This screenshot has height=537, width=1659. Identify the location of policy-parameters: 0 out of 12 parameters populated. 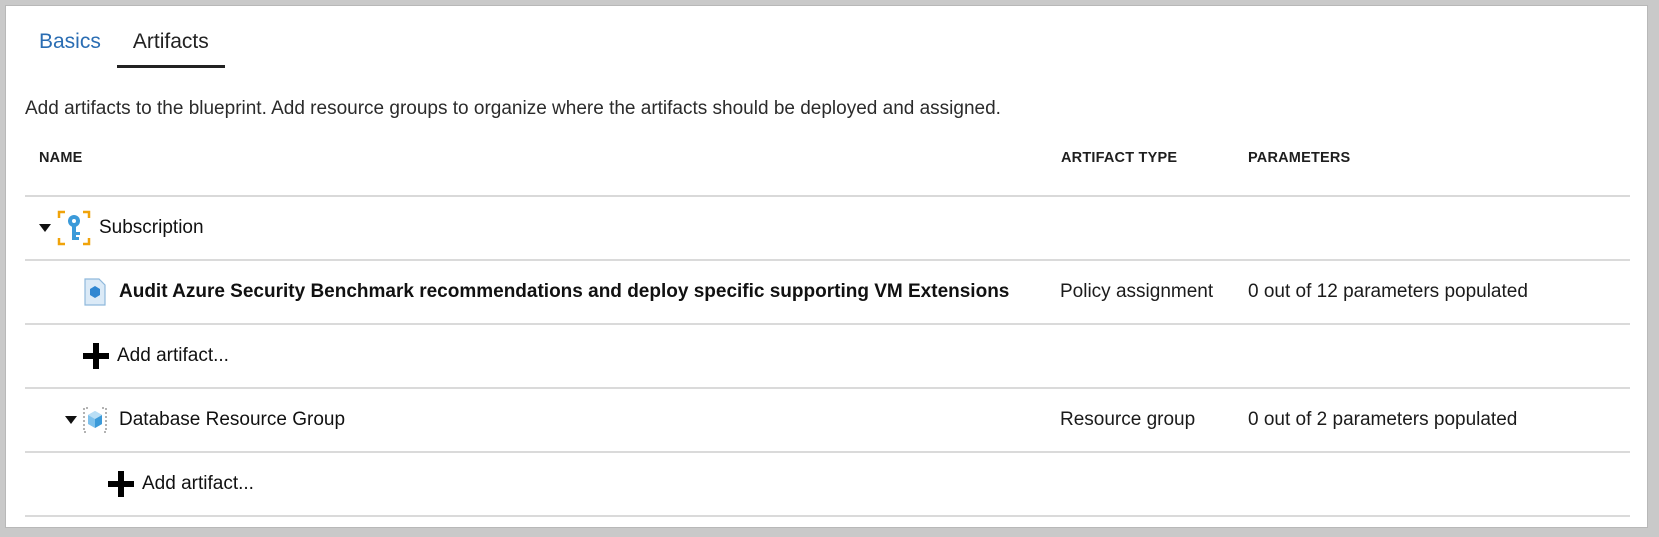
(1388, 291).